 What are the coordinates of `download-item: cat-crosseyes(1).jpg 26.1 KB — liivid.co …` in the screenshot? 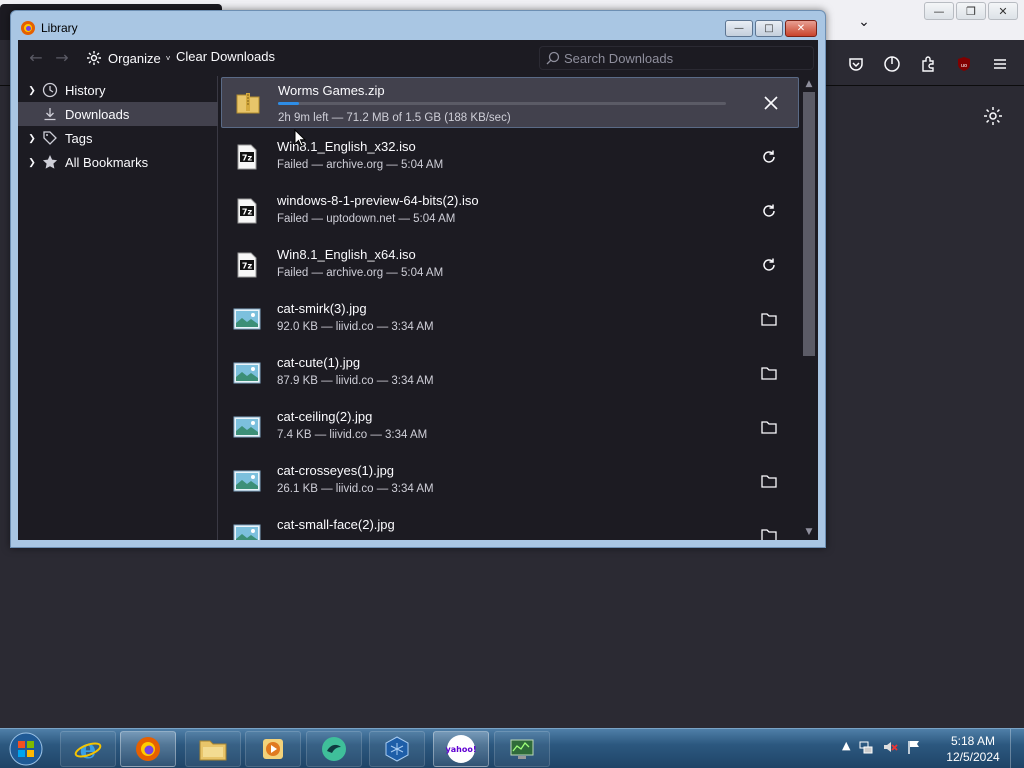 It's located at (509, 481).